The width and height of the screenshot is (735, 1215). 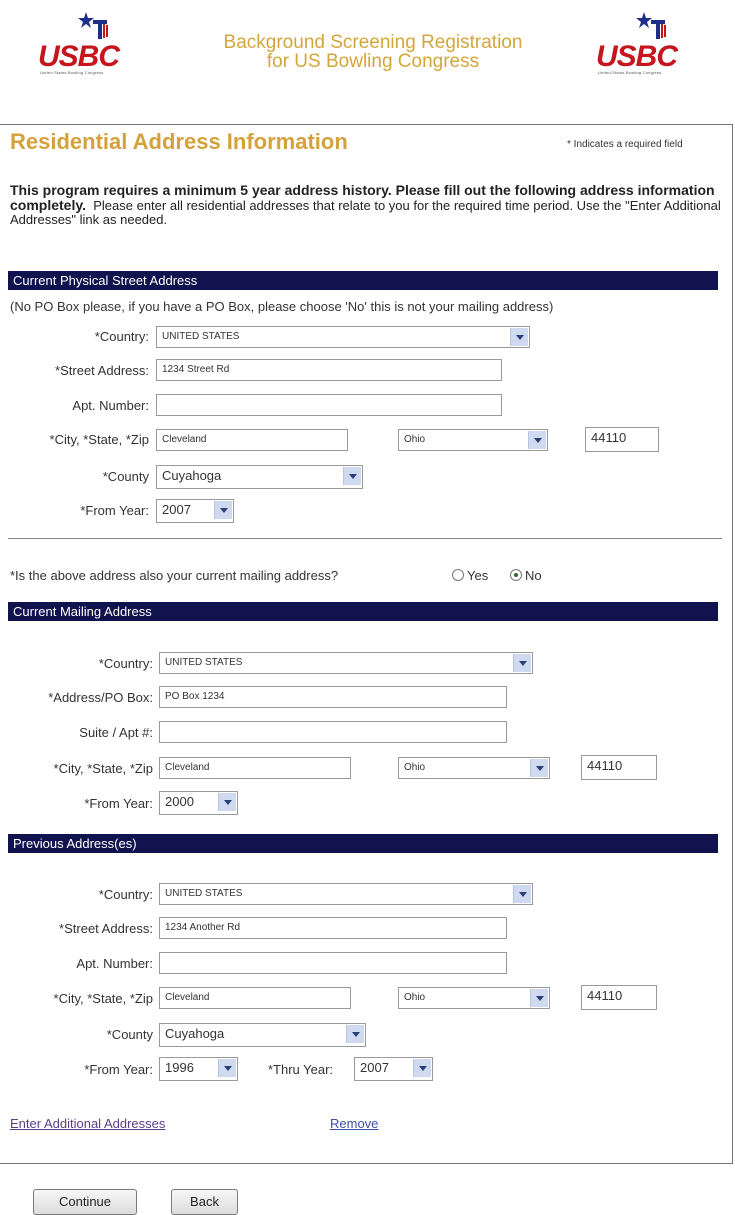 What do you see at coordinates (110, 405) in the screenshot?
I see `physical-apt-label: Apt. Number:` at bounding box center [110, 405].